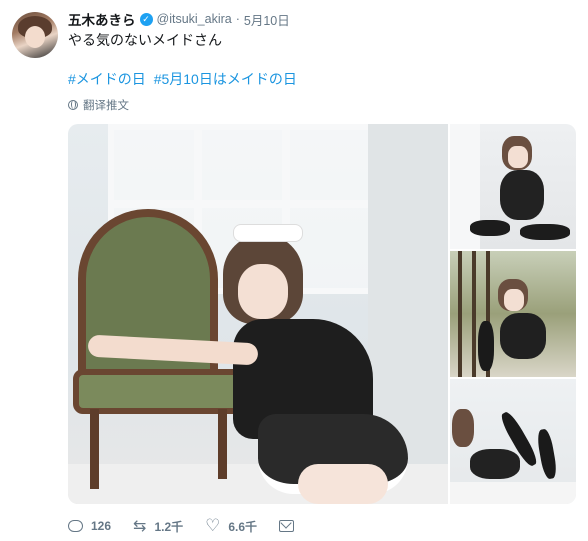 The image size is (588, 541). I want to click on retweet-button: ⇆ 1.2千, so click(158, 526).